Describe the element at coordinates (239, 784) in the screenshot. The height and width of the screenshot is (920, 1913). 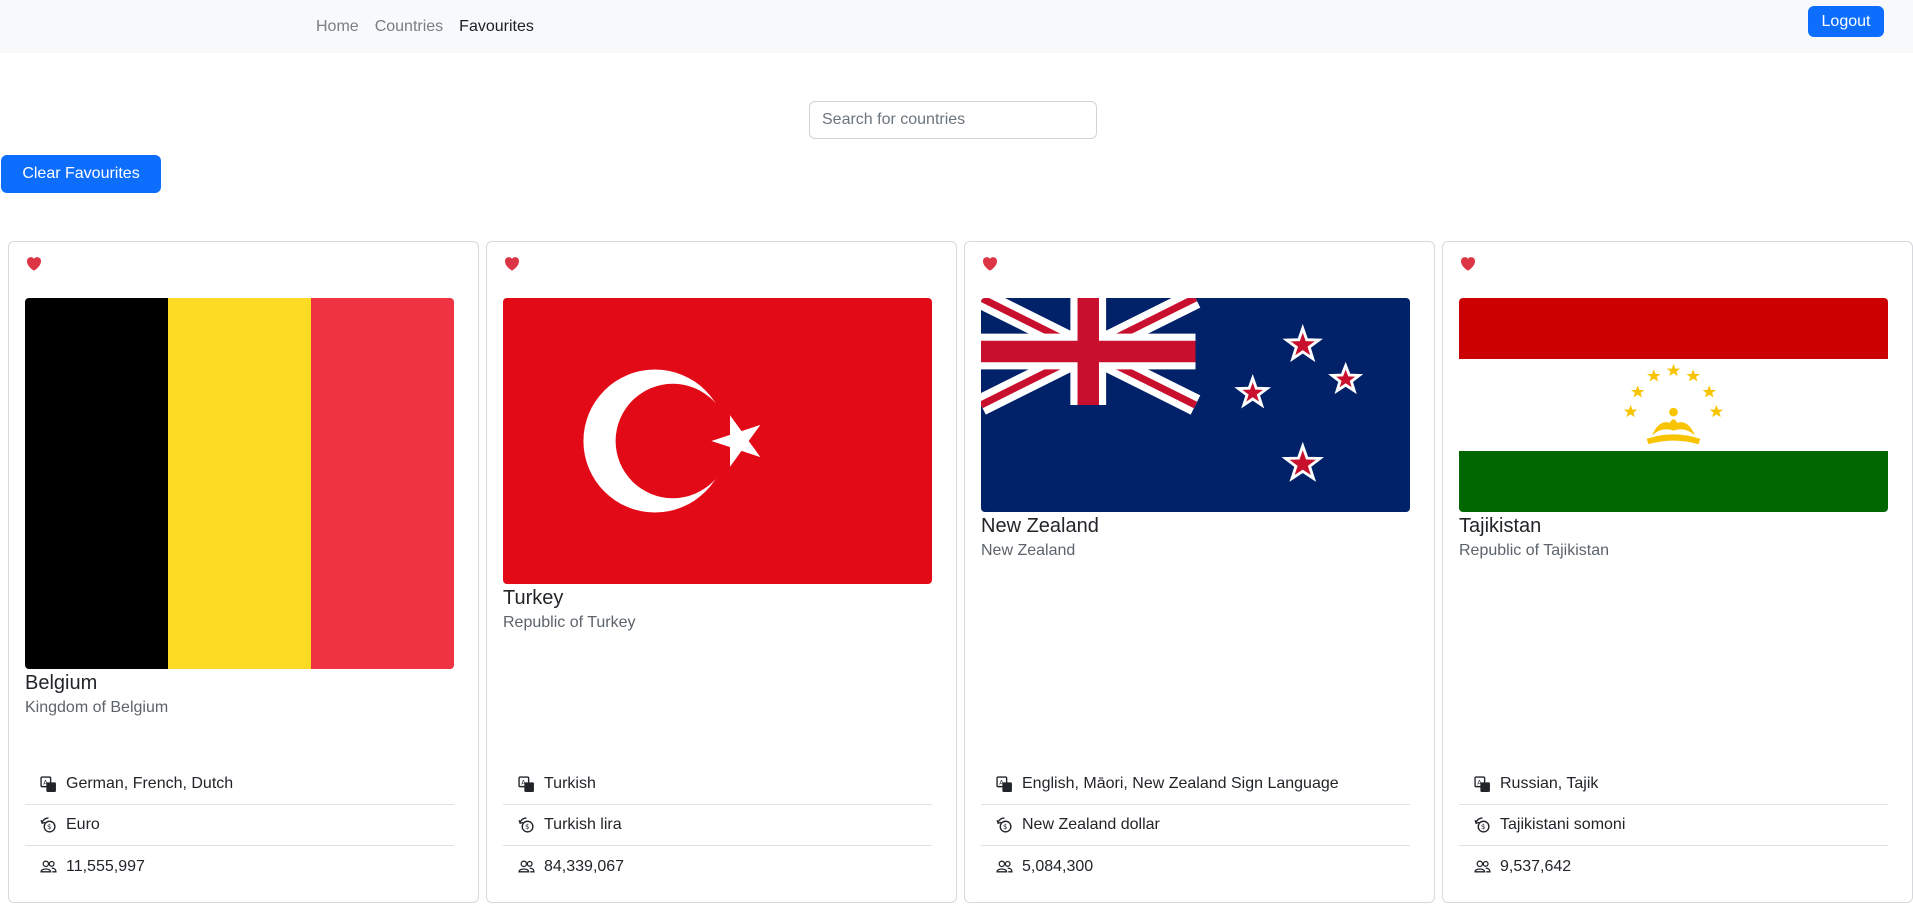
I see `languages-item: A German, French, Dutch` at that location.